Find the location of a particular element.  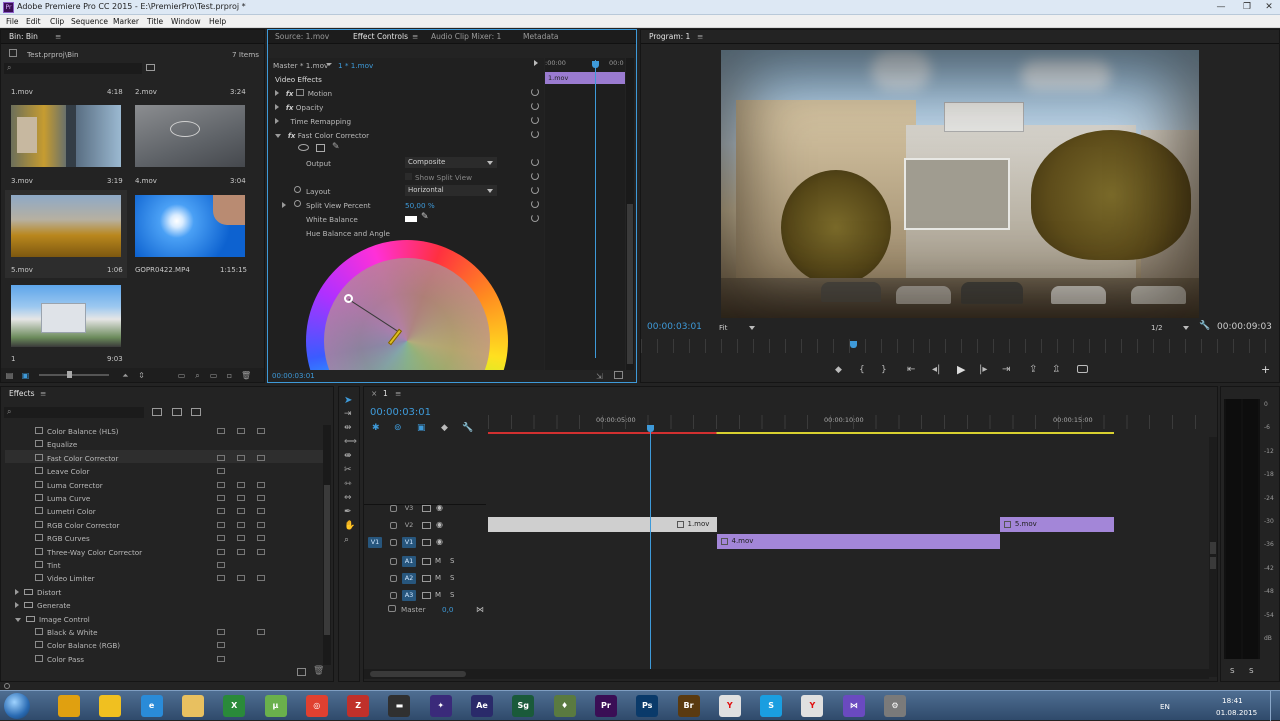

sort-icon: ⏶ is located at coordinates (125, 375).